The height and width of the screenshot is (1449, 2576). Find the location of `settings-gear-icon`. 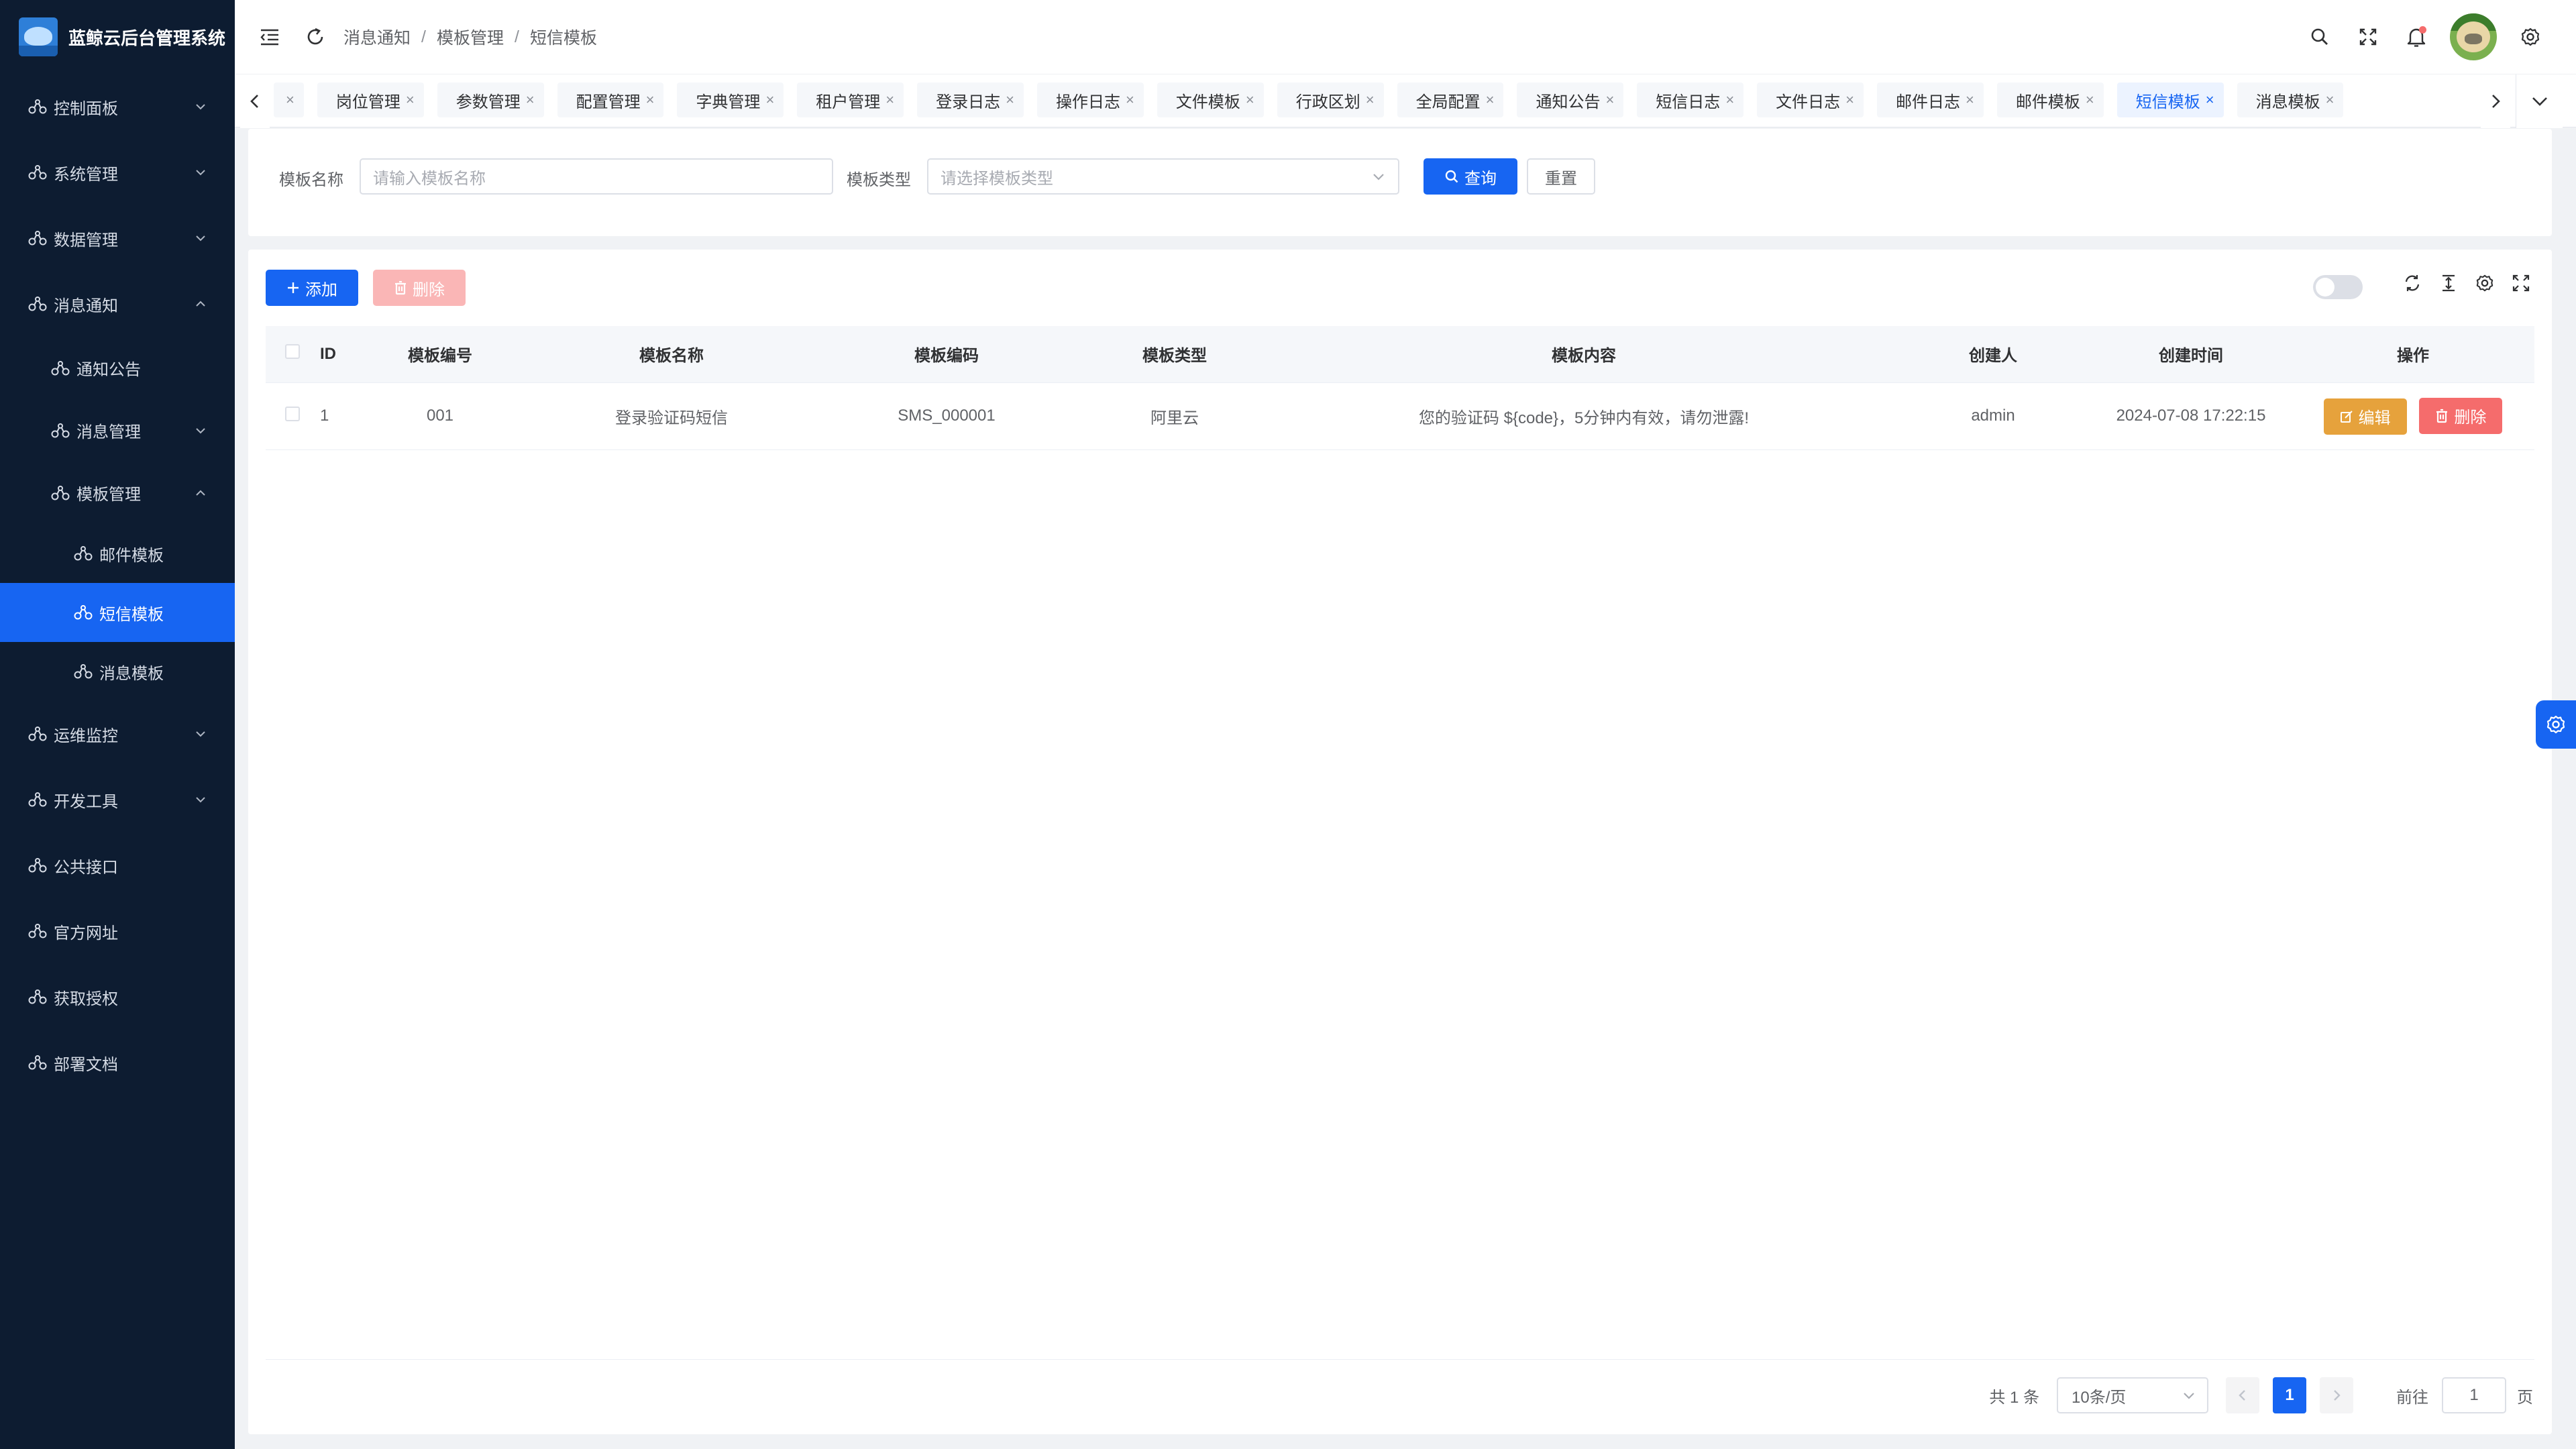

settings-gear-icon is located at coordinates (2530, 36).